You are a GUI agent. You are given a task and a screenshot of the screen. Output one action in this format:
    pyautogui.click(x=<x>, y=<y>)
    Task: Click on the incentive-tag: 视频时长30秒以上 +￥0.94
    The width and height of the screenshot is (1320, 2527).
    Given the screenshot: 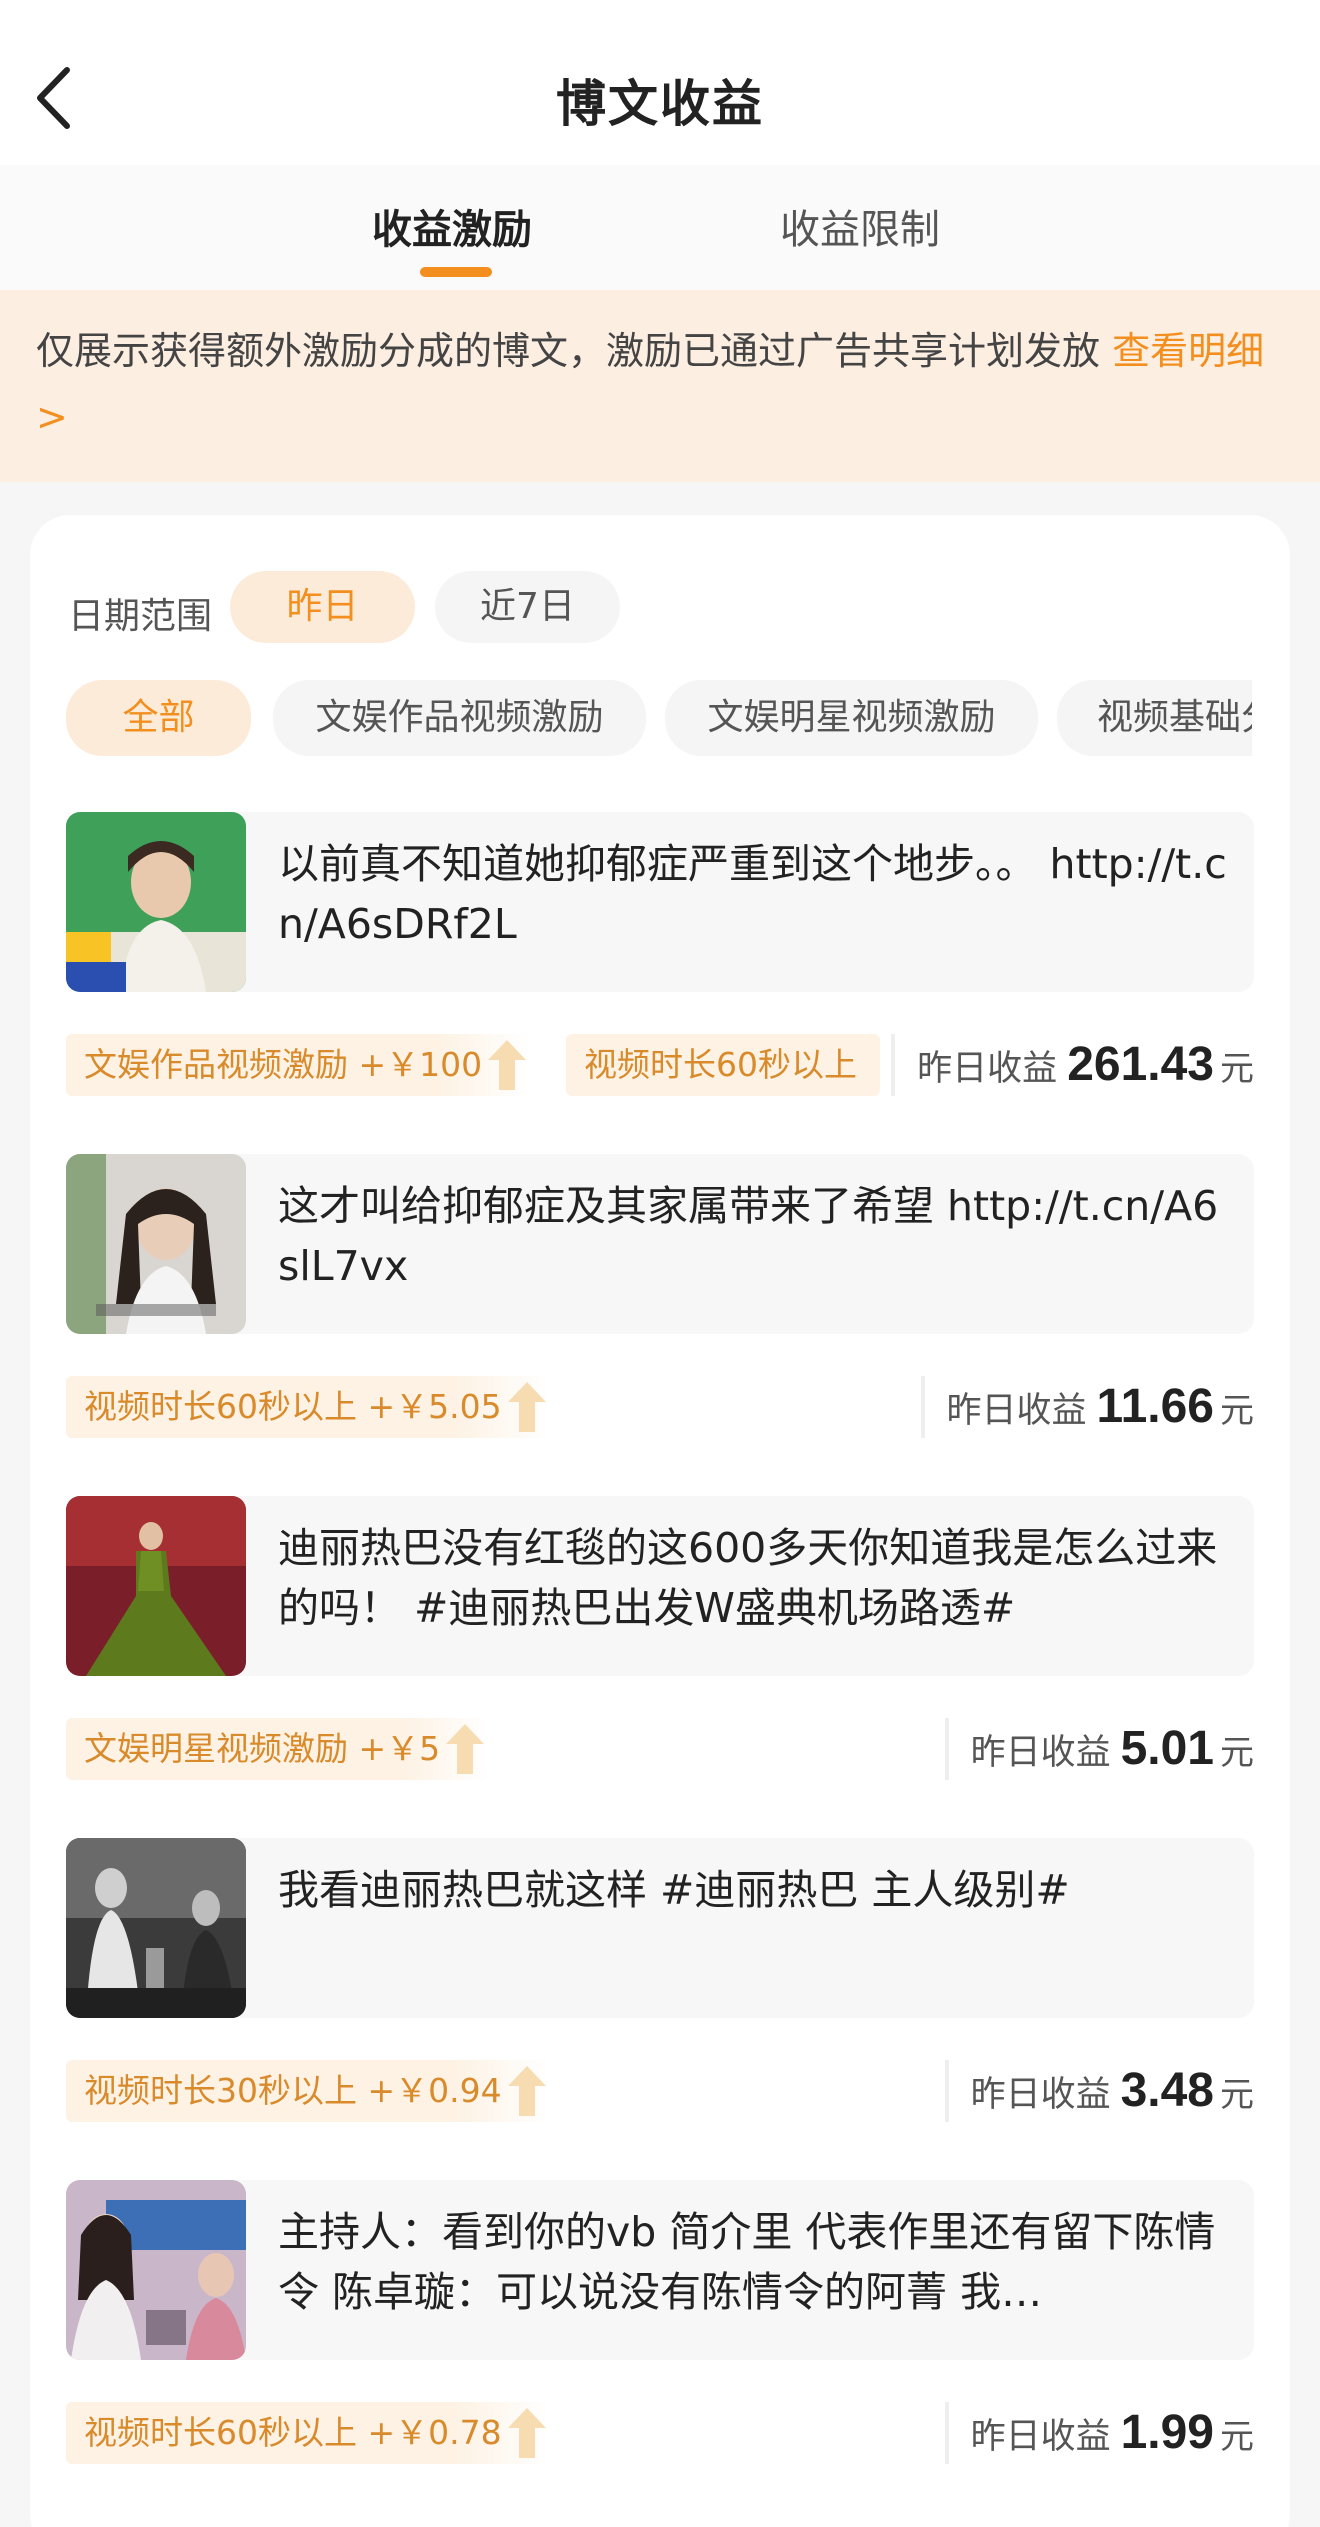 What is the action you would take?
    pyautogui.click(x=308, y=2091)
    